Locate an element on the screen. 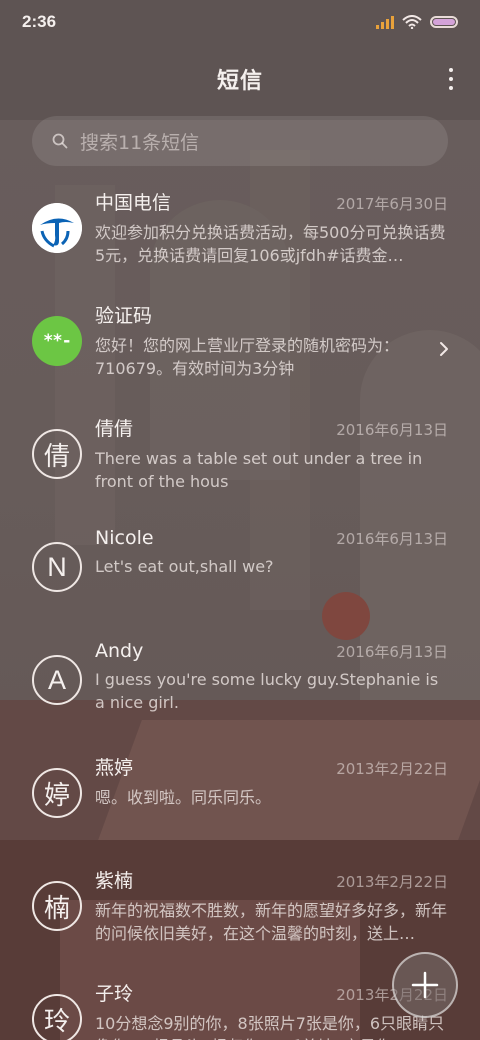  contact-name: 子玲 is located at coordinates (114, 994).